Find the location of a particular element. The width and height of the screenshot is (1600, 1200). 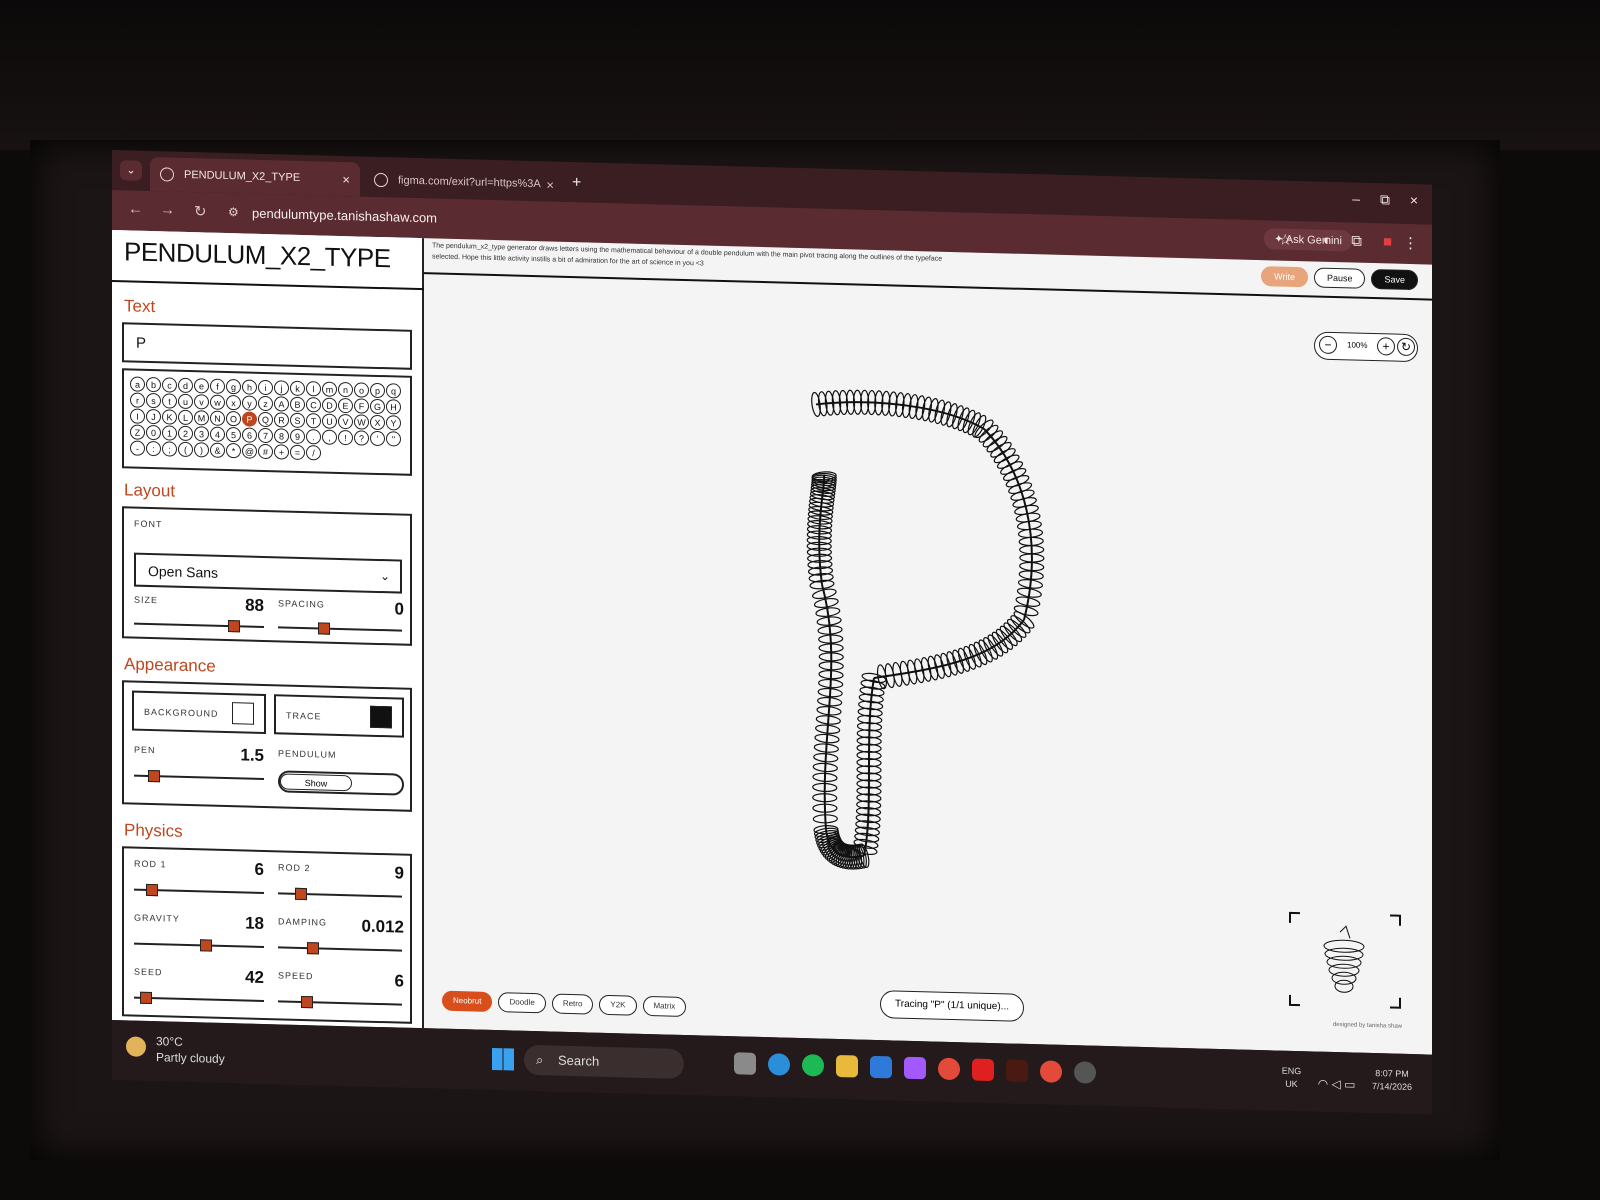

spotify-icon is located at coordinates (813, 1065).